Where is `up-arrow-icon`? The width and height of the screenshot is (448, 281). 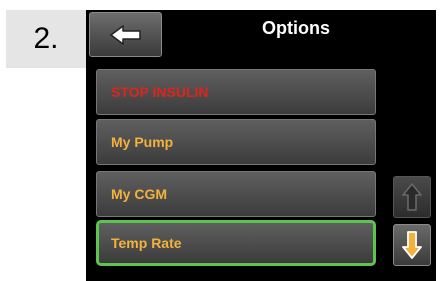 up-arrow-icon is located at coordinates (412, 197).